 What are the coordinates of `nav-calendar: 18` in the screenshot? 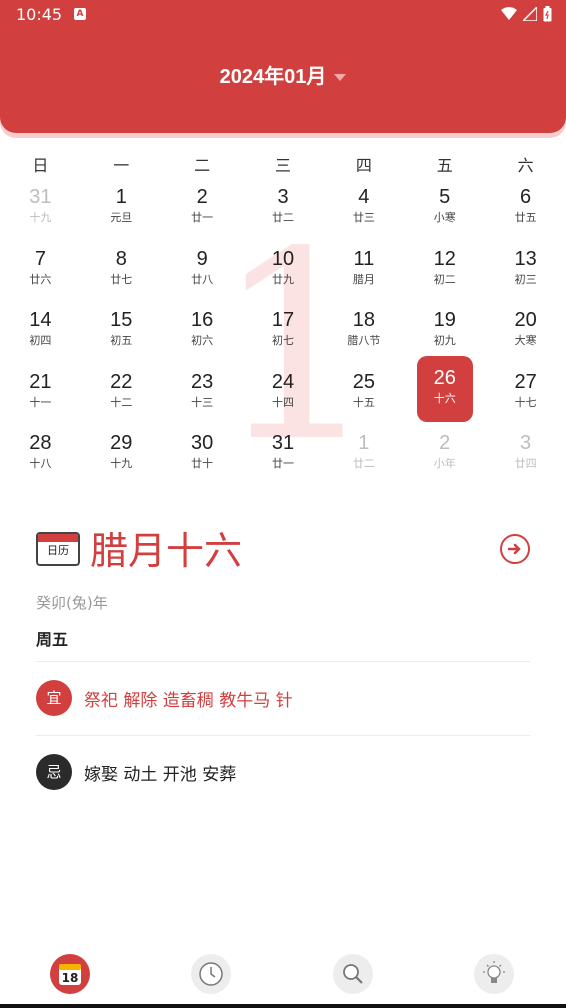 It's located at (70, 974).